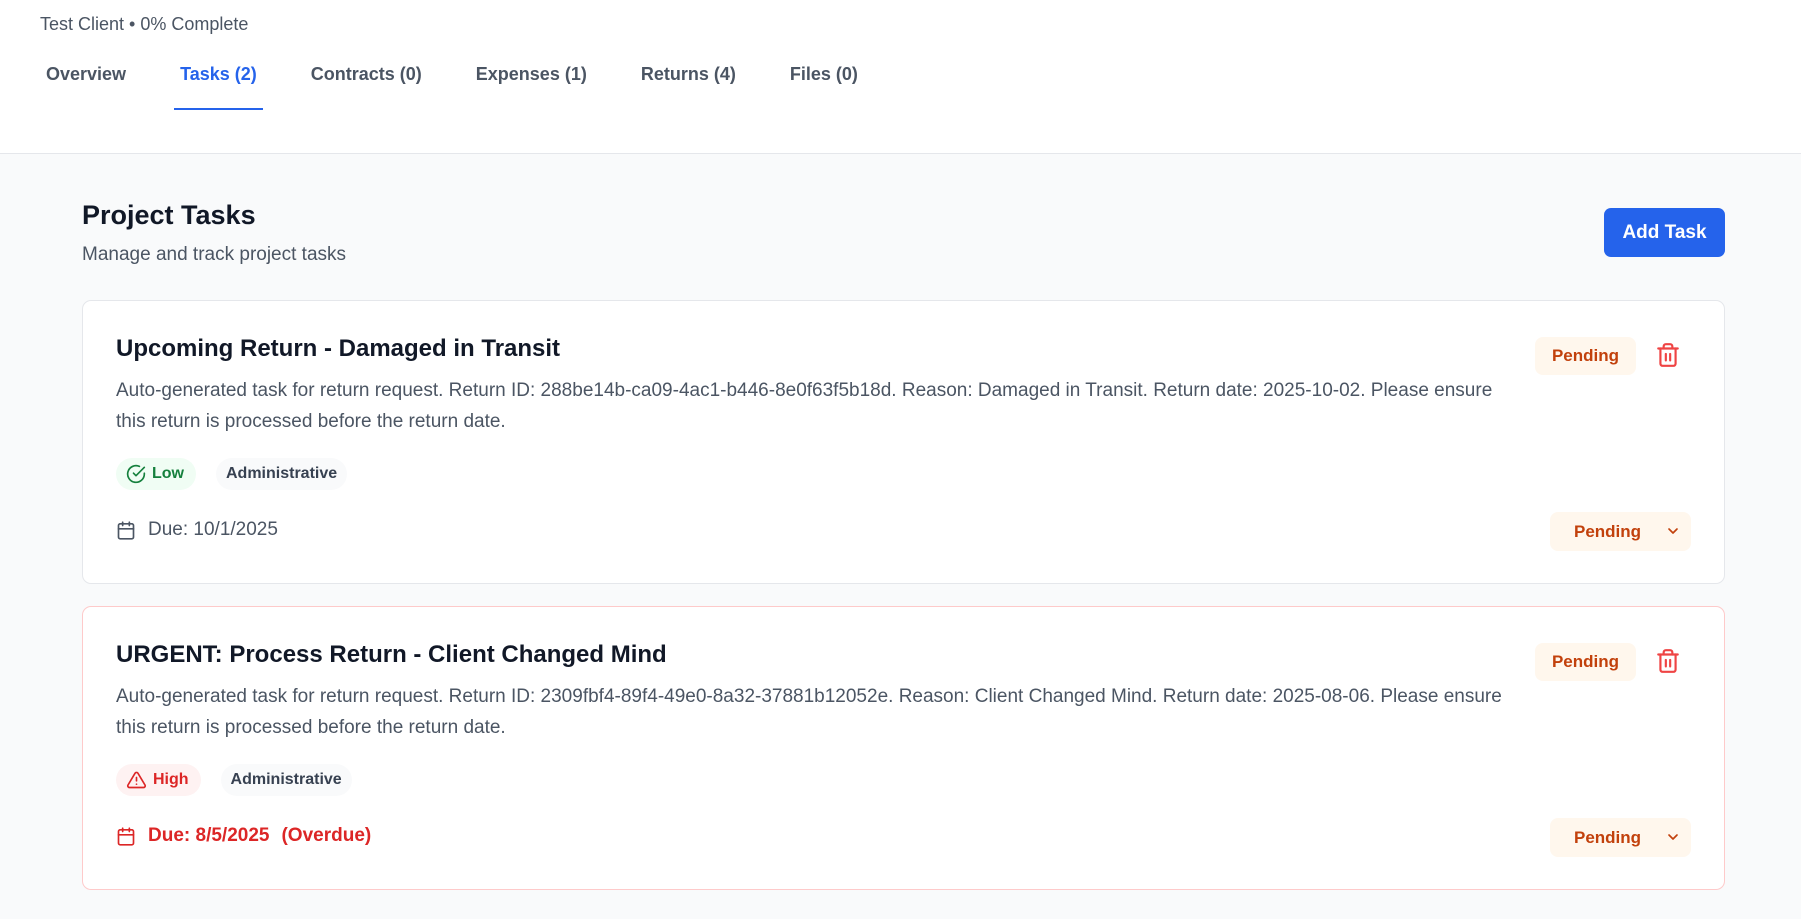 This screenshot has height=919, width=1801. I want to click on due-date-text: Due: 8/5/2025, so click(209, 835).